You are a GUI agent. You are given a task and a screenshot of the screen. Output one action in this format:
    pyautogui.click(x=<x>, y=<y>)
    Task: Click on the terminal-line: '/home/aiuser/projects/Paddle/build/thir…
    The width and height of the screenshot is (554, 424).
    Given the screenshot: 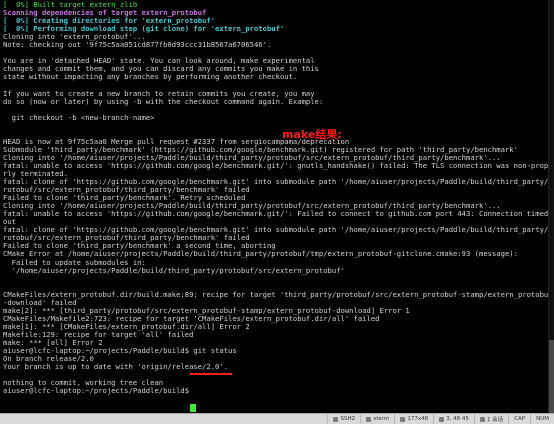 What is the action you would take?
    pyautogui.click(x=276, y=270)
    